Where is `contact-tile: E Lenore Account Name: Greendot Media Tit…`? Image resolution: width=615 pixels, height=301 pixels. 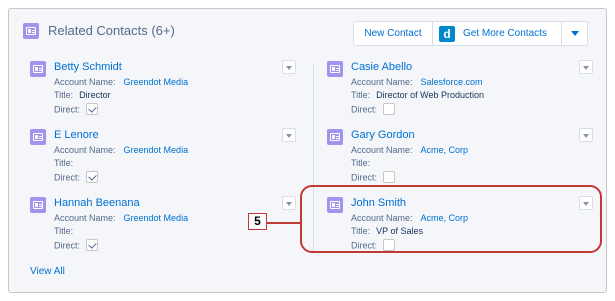
contact-tile: E Lenore Account Name: Greendot Media Tit… is located at coordinates (170, 159).